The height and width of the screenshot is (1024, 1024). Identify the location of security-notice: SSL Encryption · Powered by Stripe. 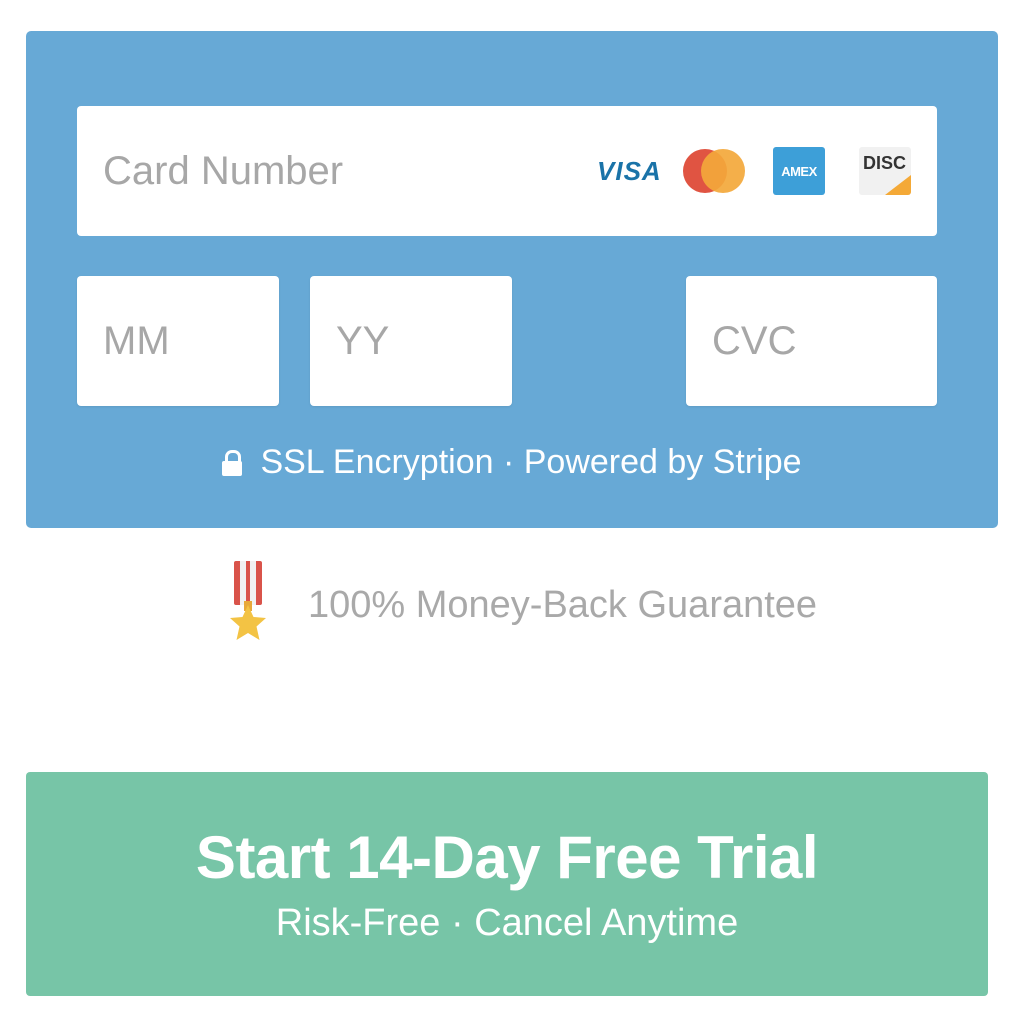
(512, 462).